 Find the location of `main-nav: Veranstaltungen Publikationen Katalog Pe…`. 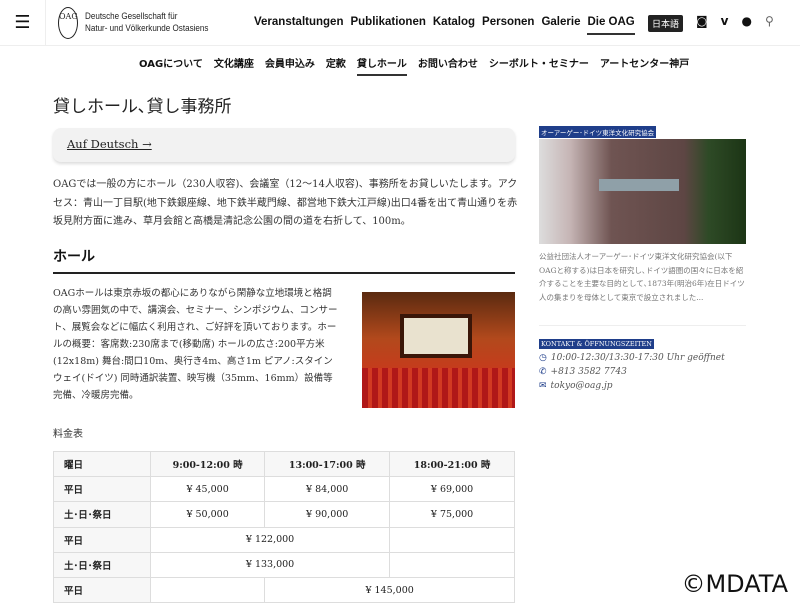

main-nav: Veranstaltungen Publikationen Katalog Pe… is located at coordinates (444, 25).